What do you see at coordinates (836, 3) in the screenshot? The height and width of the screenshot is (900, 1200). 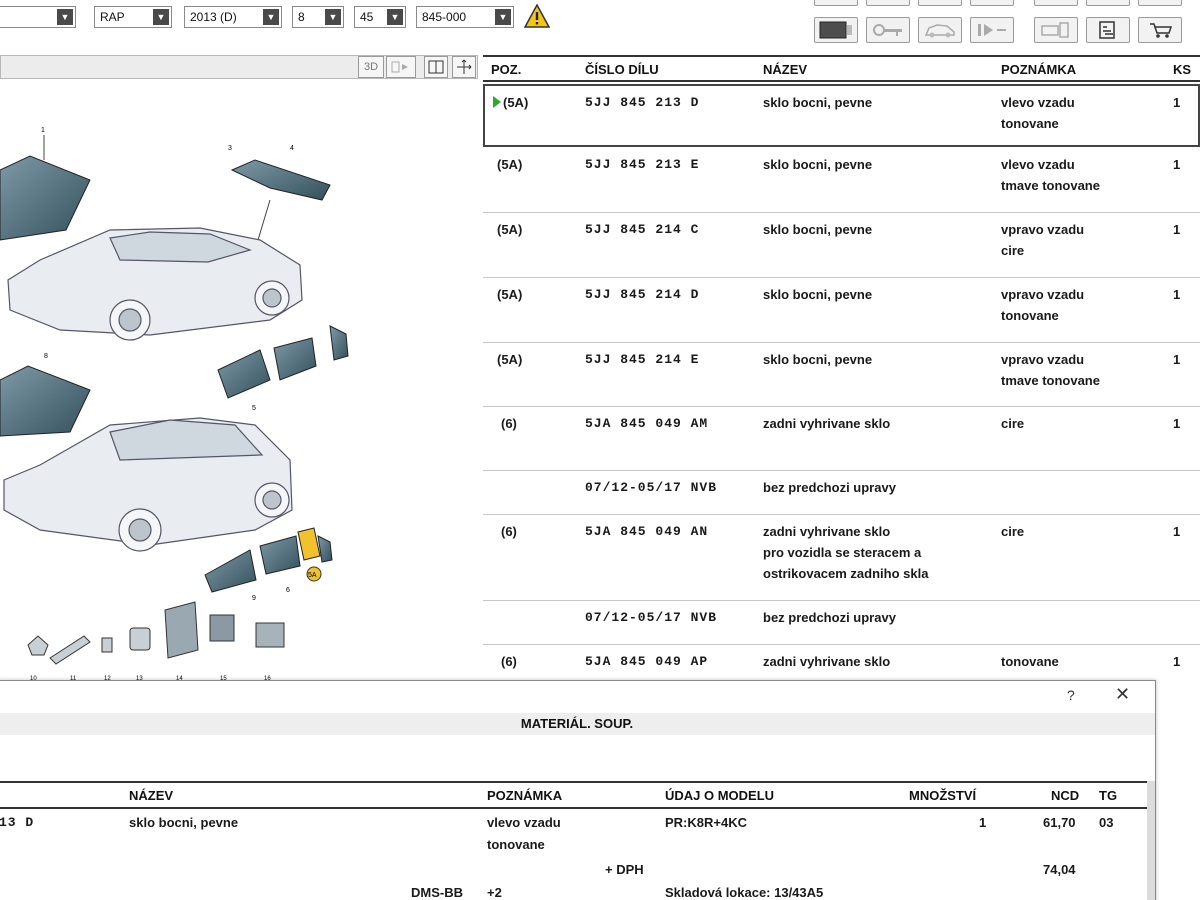 I see `toolbar-button-a` at bounding box center [836, 3].